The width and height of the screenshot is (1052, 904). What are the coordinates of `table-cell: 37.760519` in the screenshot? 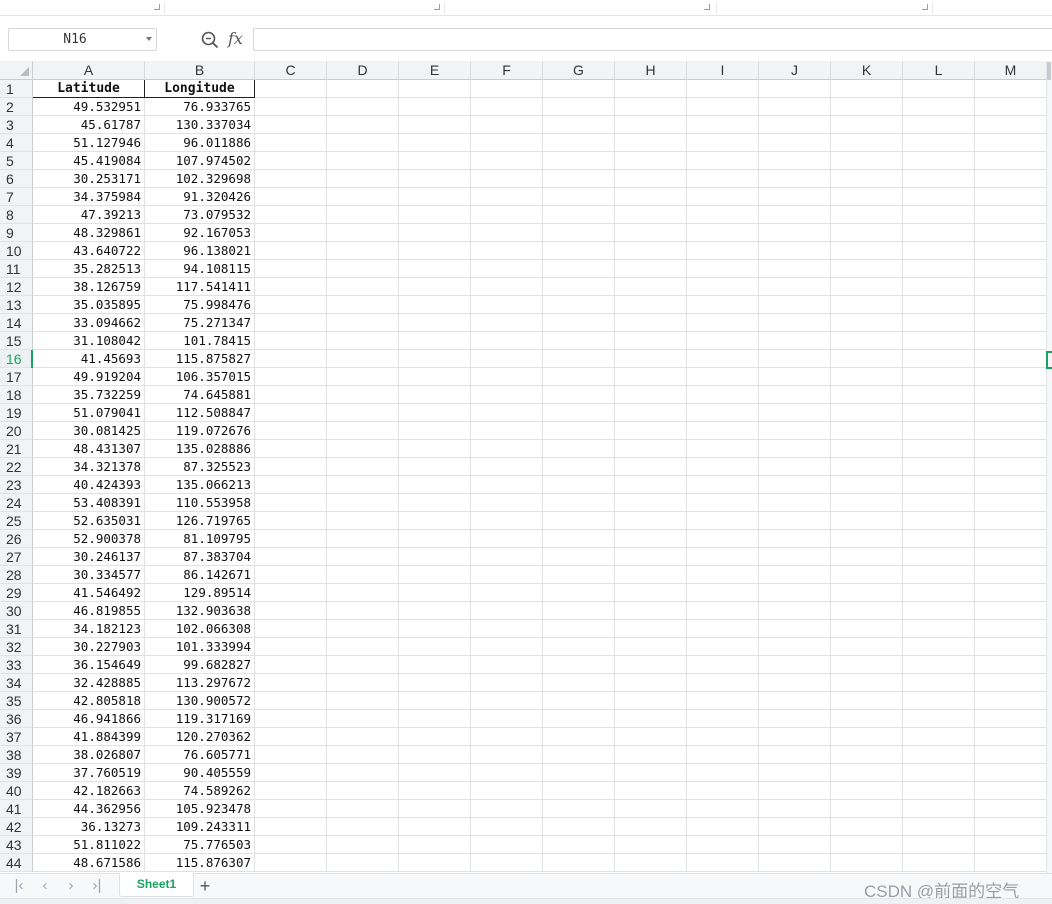 It's located at (89, 773).